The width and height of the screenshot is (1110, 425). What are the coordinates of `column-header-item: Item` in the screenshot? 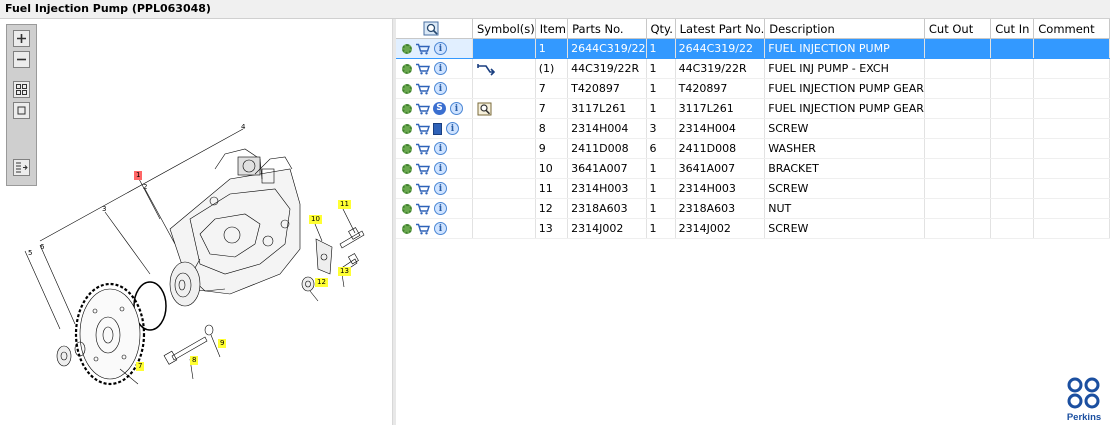 It's located at (552, 29).